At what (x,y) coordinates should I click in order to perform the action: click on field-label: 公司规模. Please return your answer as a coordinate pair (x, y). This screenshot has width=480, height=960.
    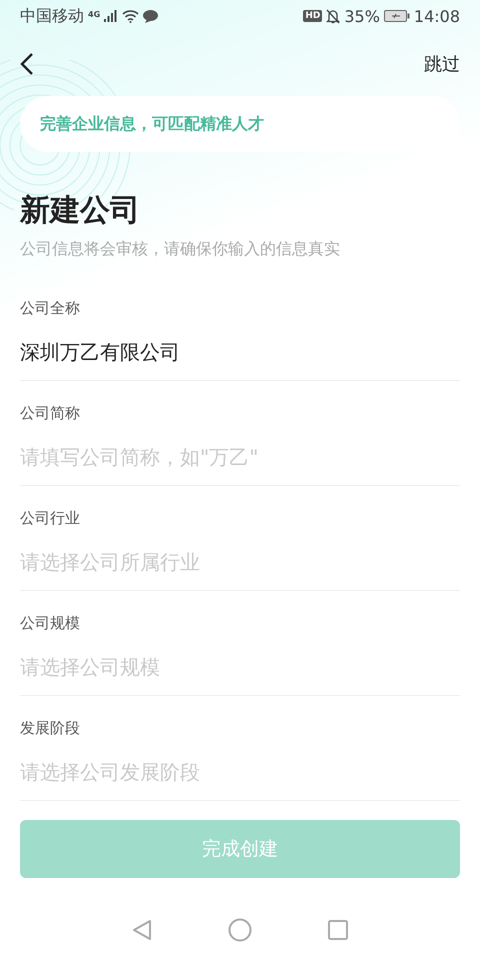
    Looking at the image, I should click on (50, 623).